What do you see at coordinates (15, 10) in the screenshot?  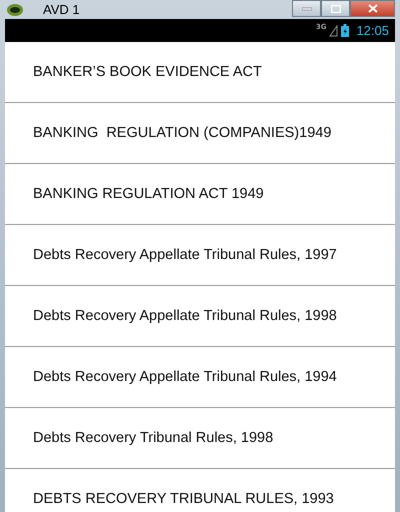 I see `app-icon` at bounding box center [15, 10].